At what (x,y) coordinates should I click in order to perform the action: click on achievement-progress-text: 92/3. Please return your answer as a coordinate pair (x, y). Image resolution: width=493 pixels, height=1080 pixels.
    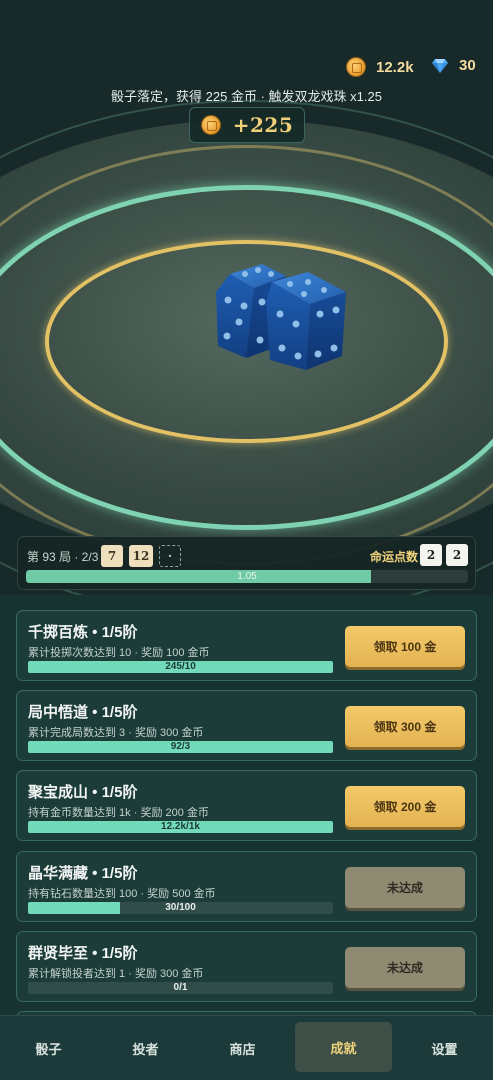
    Looking at the image, I should click on (180, 746).